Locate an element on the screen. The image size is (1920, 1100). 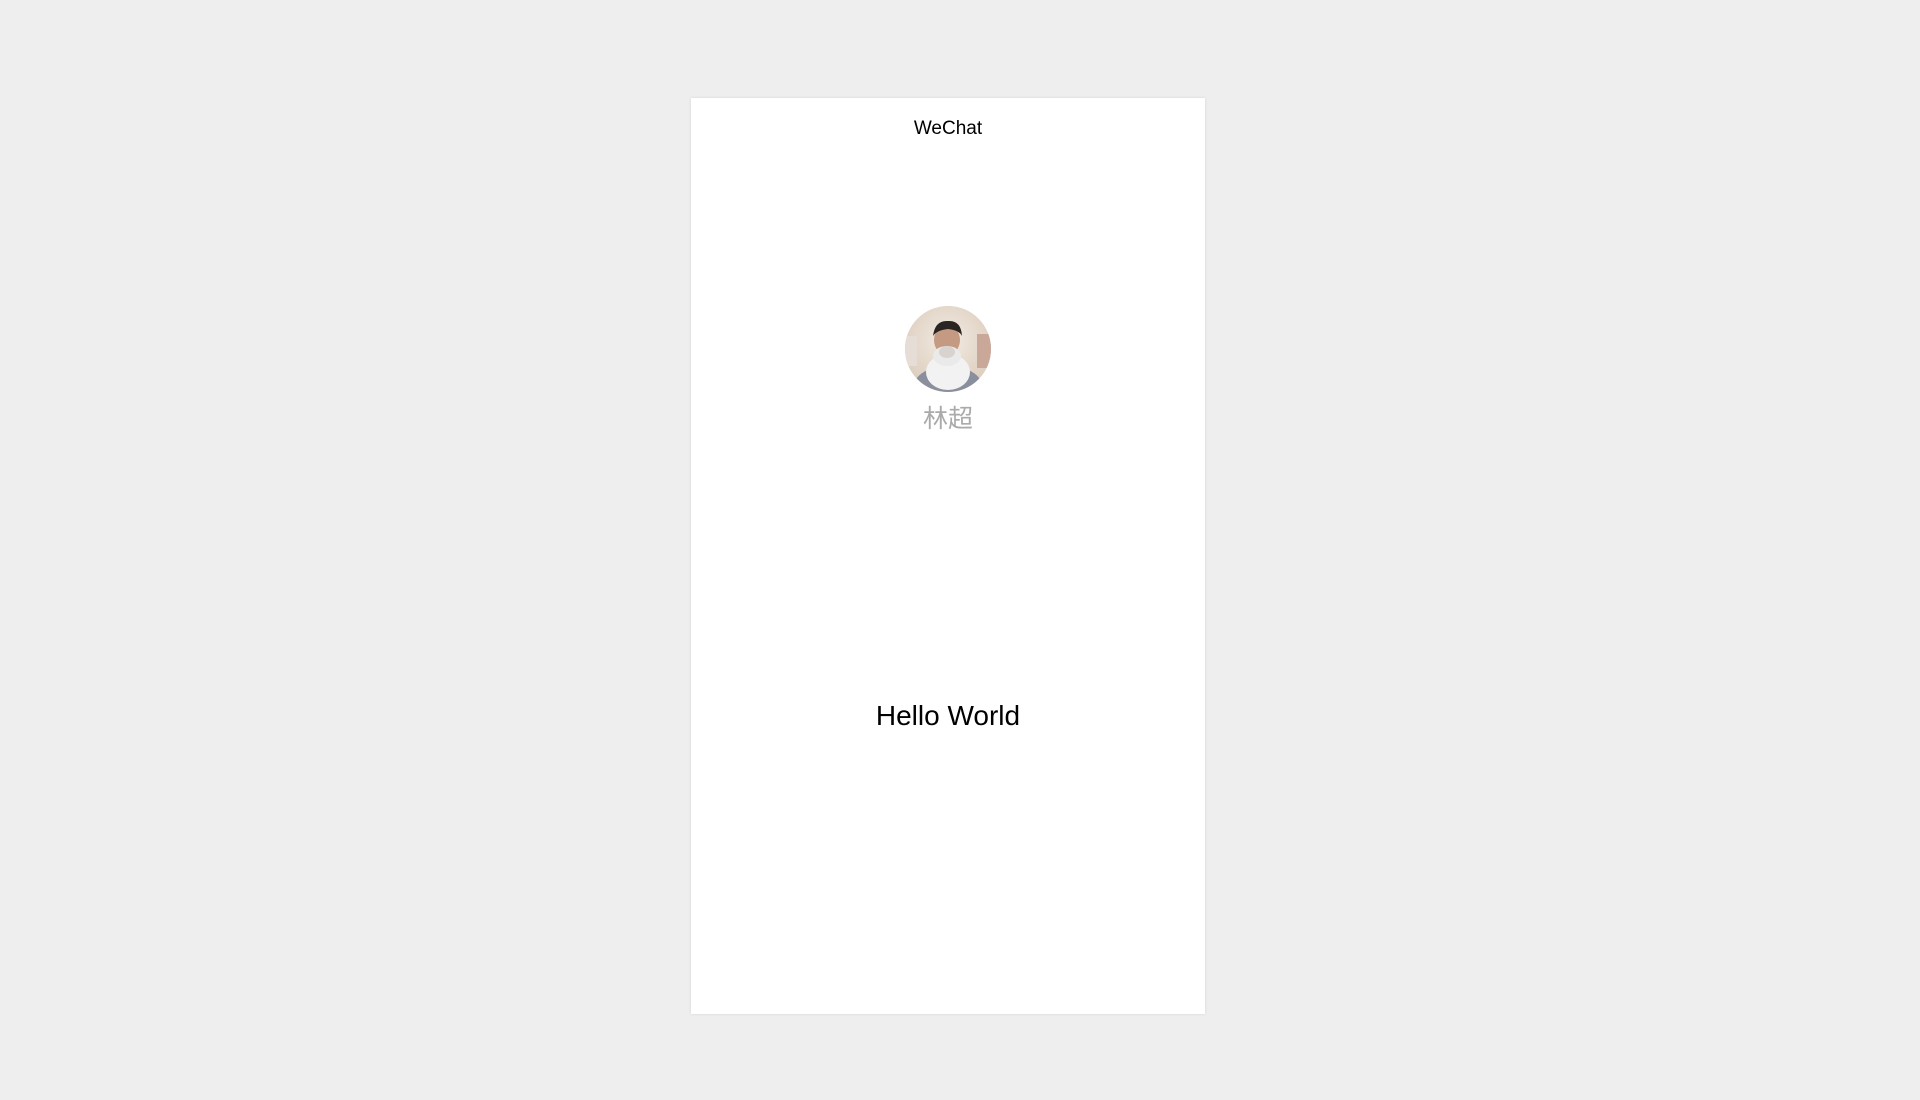
user-nickname: 林超 is located at coordinates (947, 418).